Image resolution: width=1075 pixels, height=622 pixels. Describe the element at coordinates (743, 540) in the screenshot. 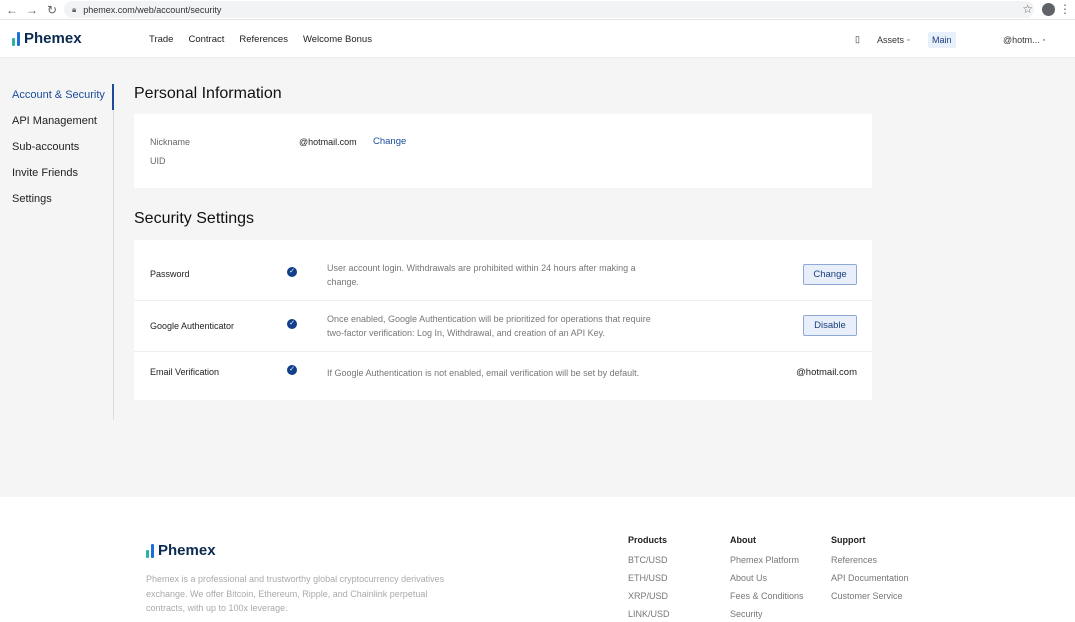

I see `footer-column-title: About` at that location.